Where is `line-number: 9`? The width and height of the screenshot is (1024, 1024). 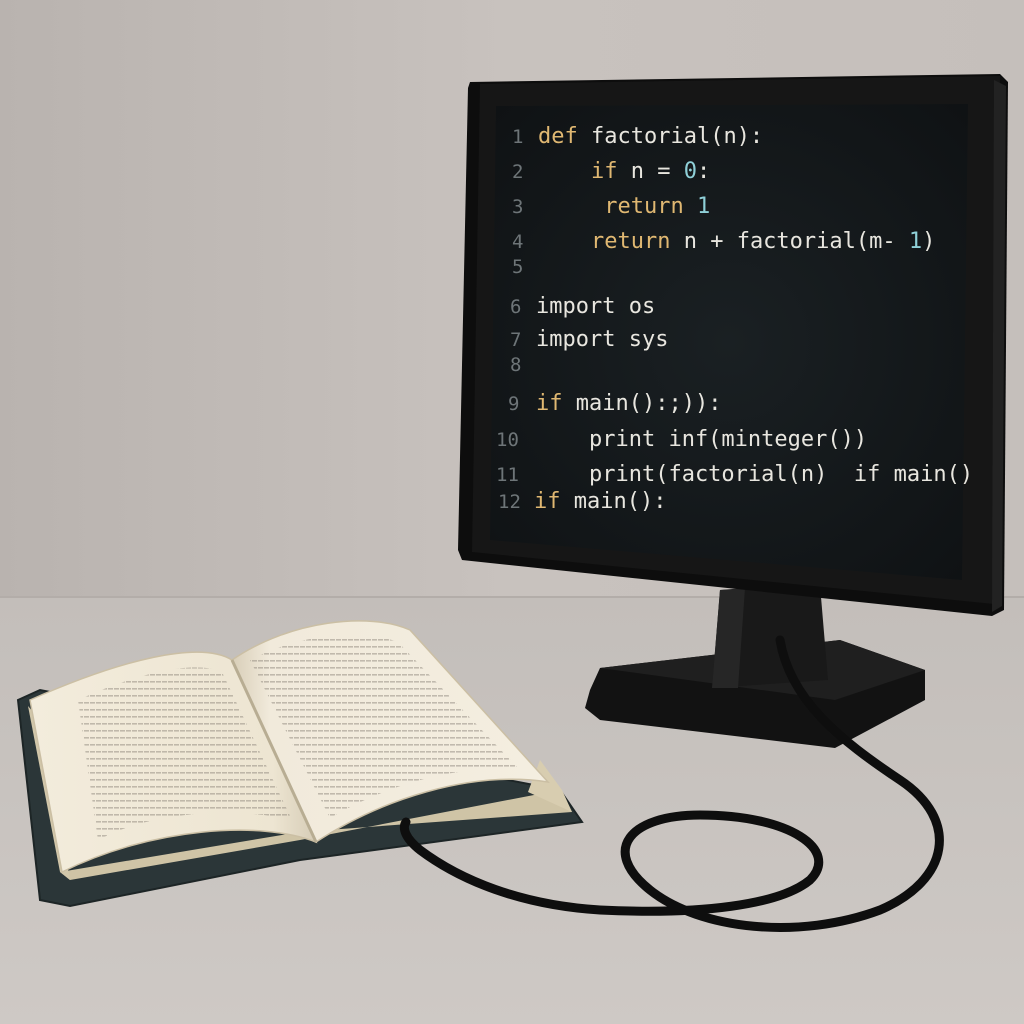
line-number: 9 is located at coordinates (513, 404).